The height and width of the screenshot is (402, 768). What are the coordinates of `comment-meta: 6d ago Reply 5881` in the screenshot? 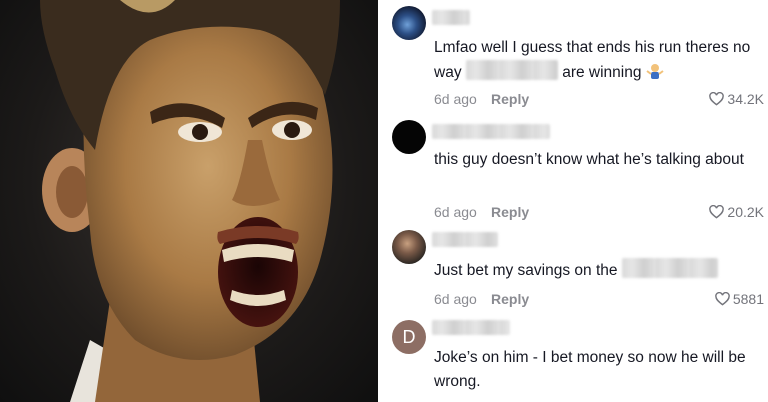 It's located at (599, 301).